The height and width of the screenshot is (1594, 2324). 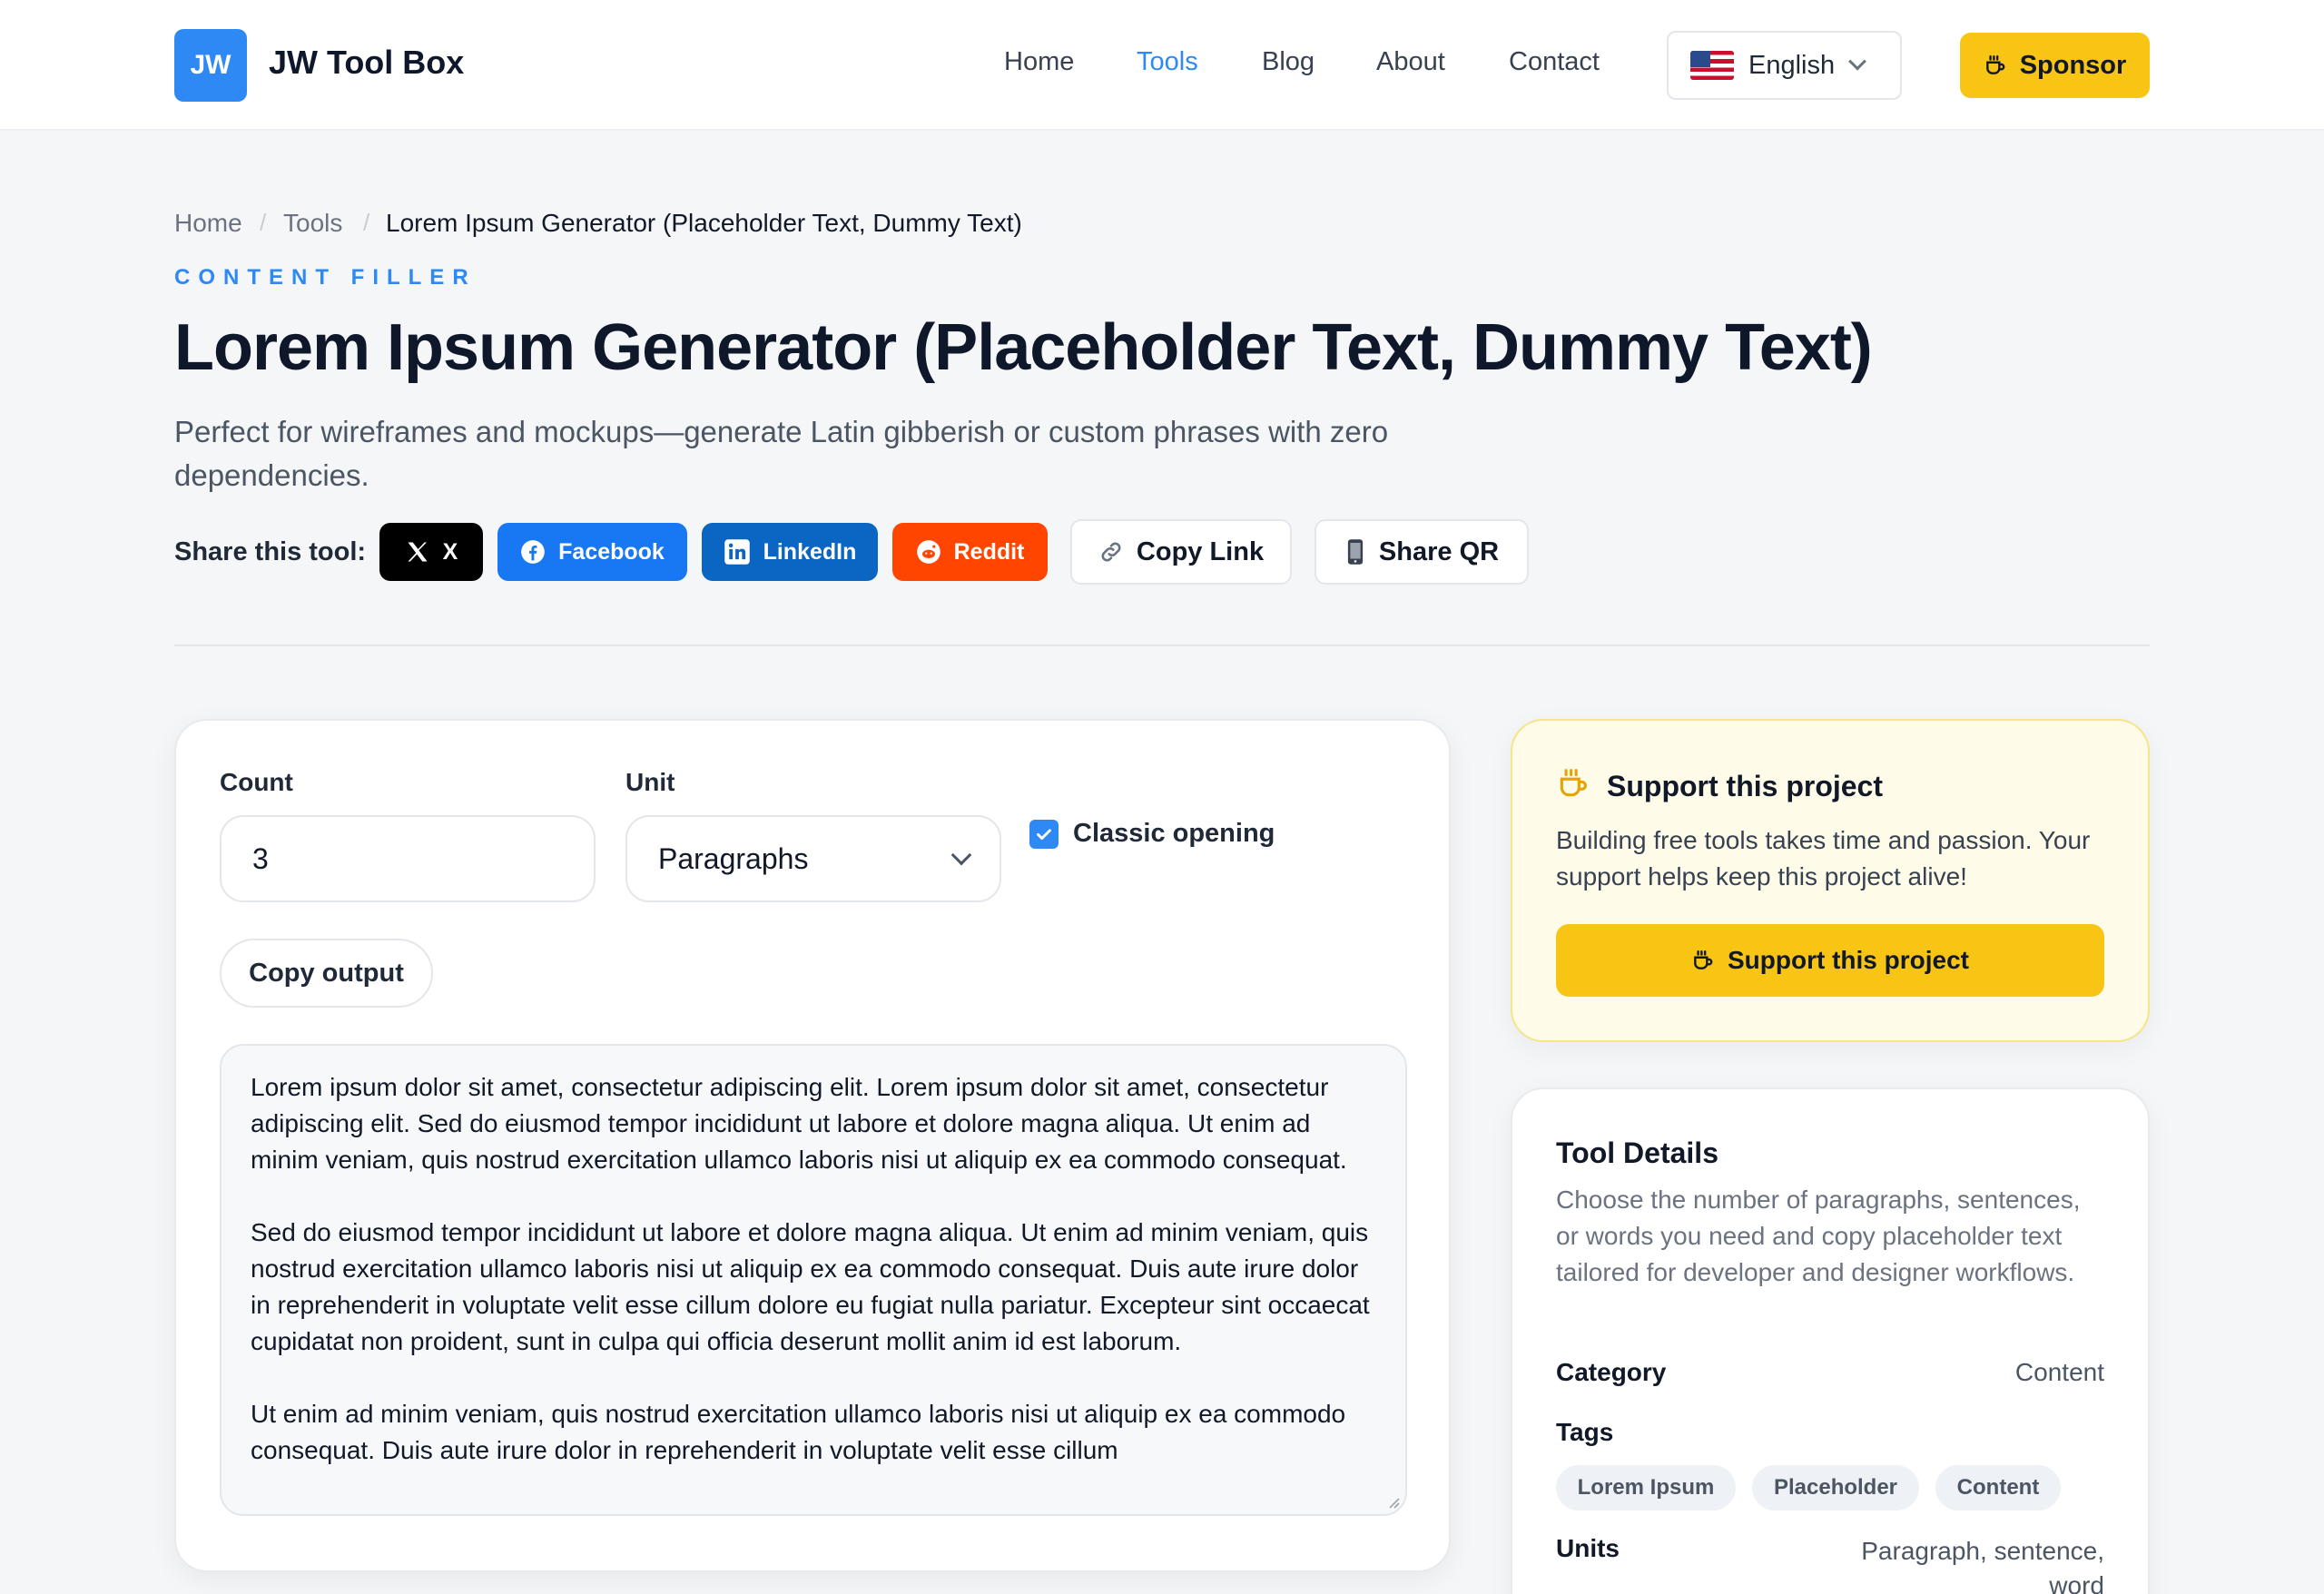 What do you see at coordinates (533, 552) in the screenshot?
I see `facebook-icon` at bounding box center [533, 552].